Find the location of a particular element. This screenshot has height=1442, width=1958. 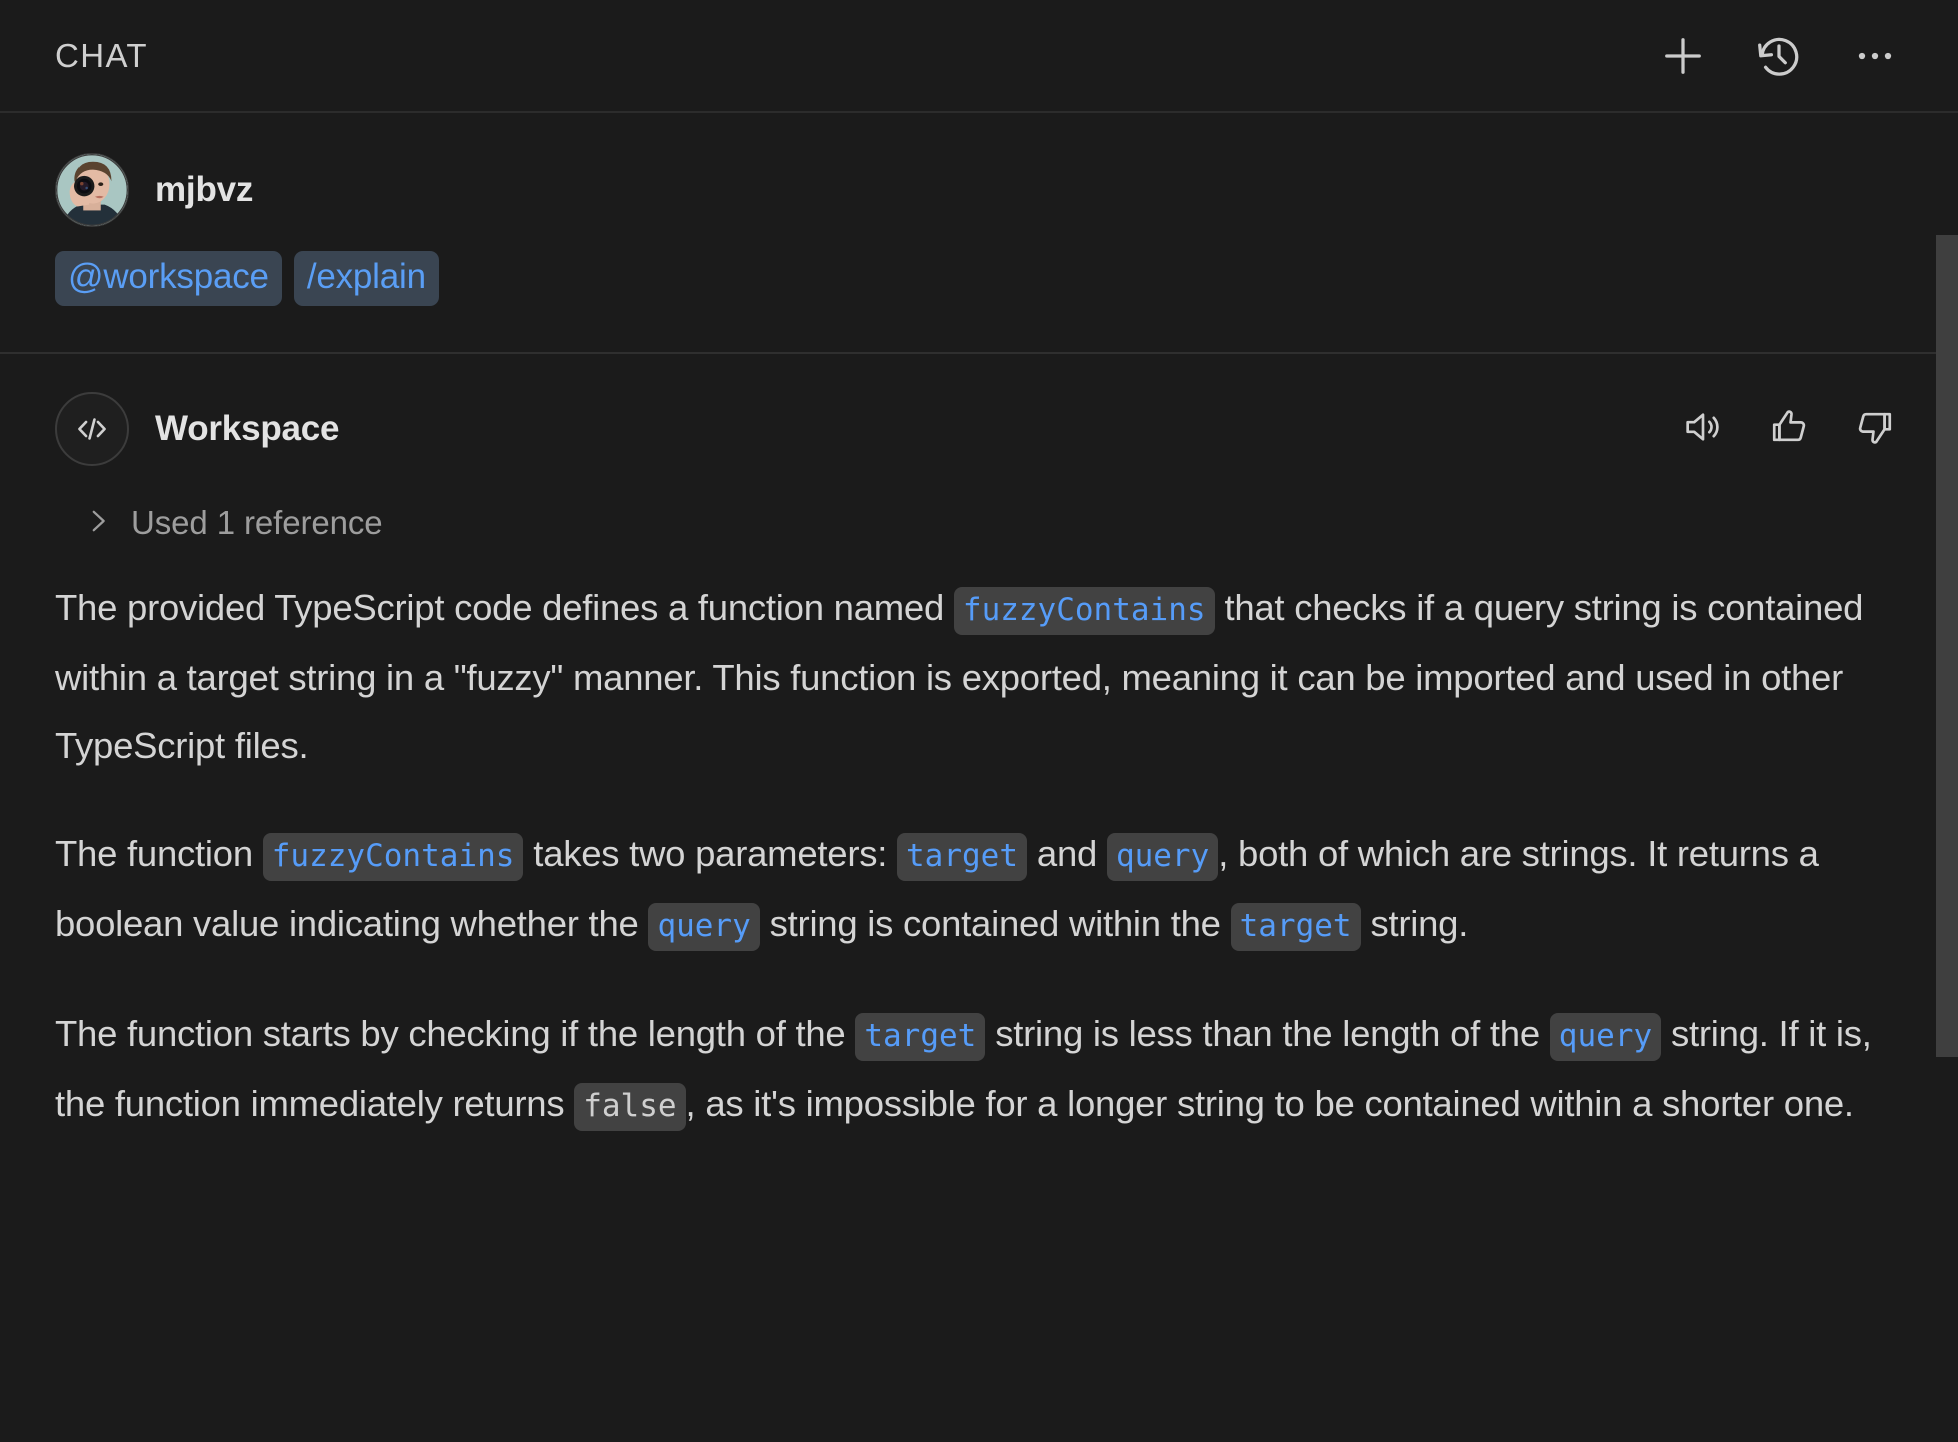

speaker-icon is located at coordinates (1703, 429).